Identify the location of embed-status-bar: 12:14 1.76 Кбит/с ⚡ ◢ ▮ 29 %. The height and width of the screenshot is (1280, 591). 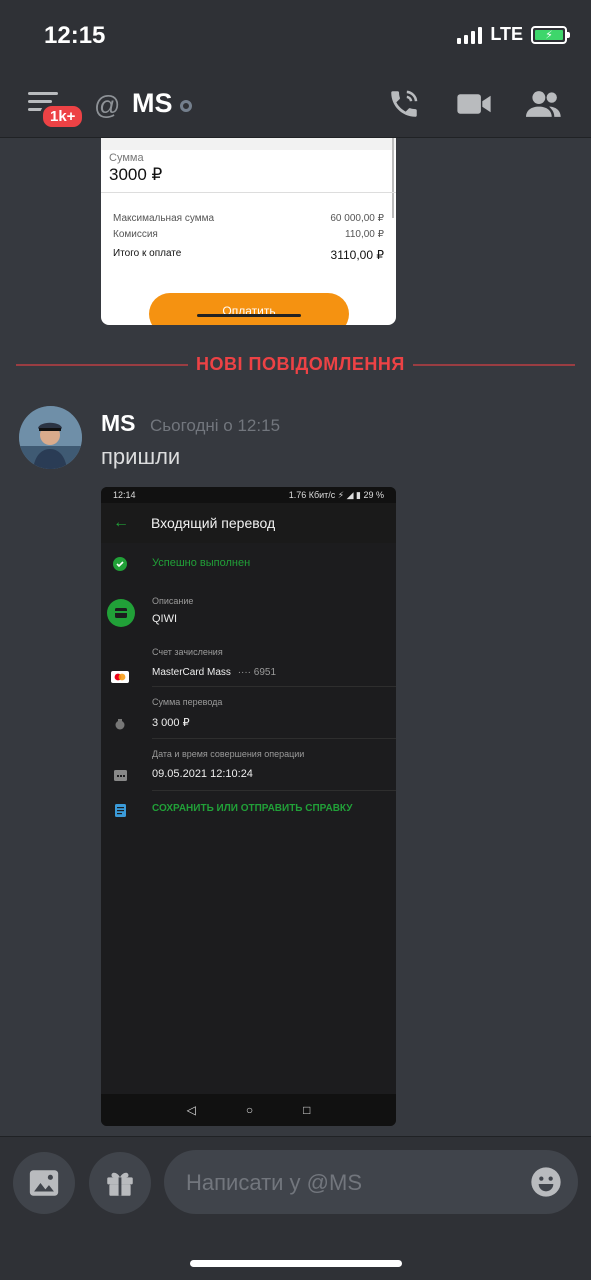
(248, 495).